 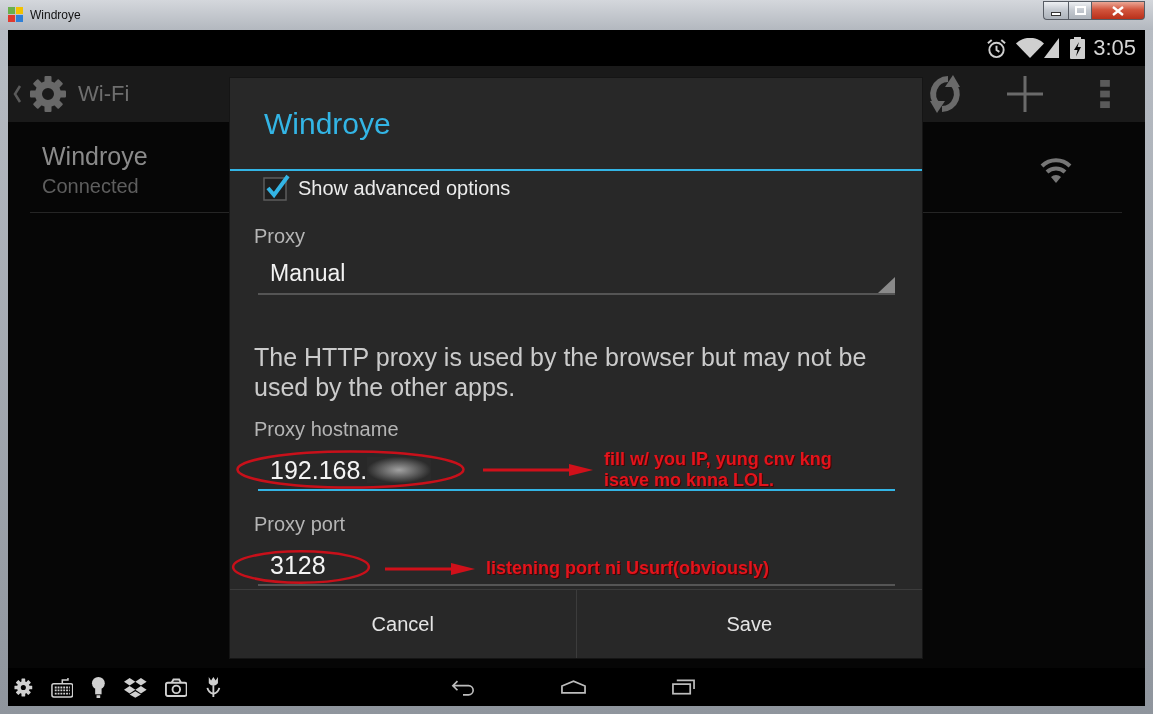 I want to click on field-label: Proxy, so click(x=280, y=236).